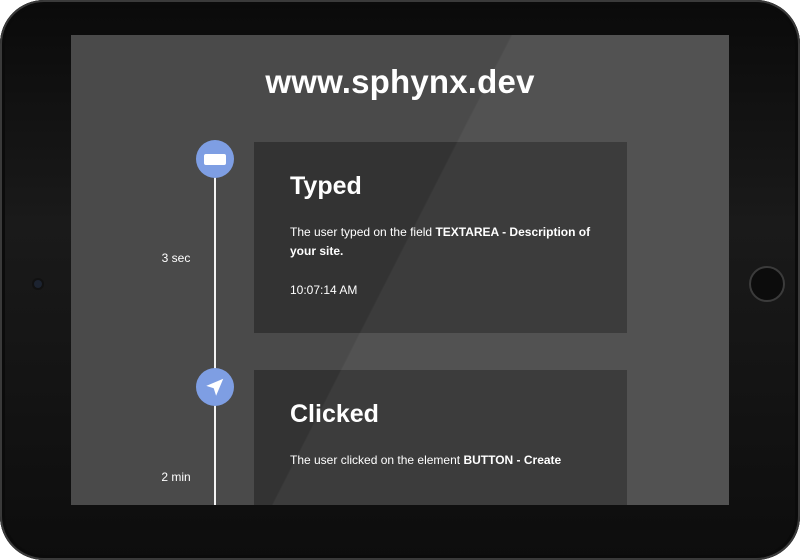 Image resolution: width=800 pixels, height=560 pixels. What do you see at coordinates (38, 284) in the screenshot?
I see `front-camera` at bounding box center [38, 284].